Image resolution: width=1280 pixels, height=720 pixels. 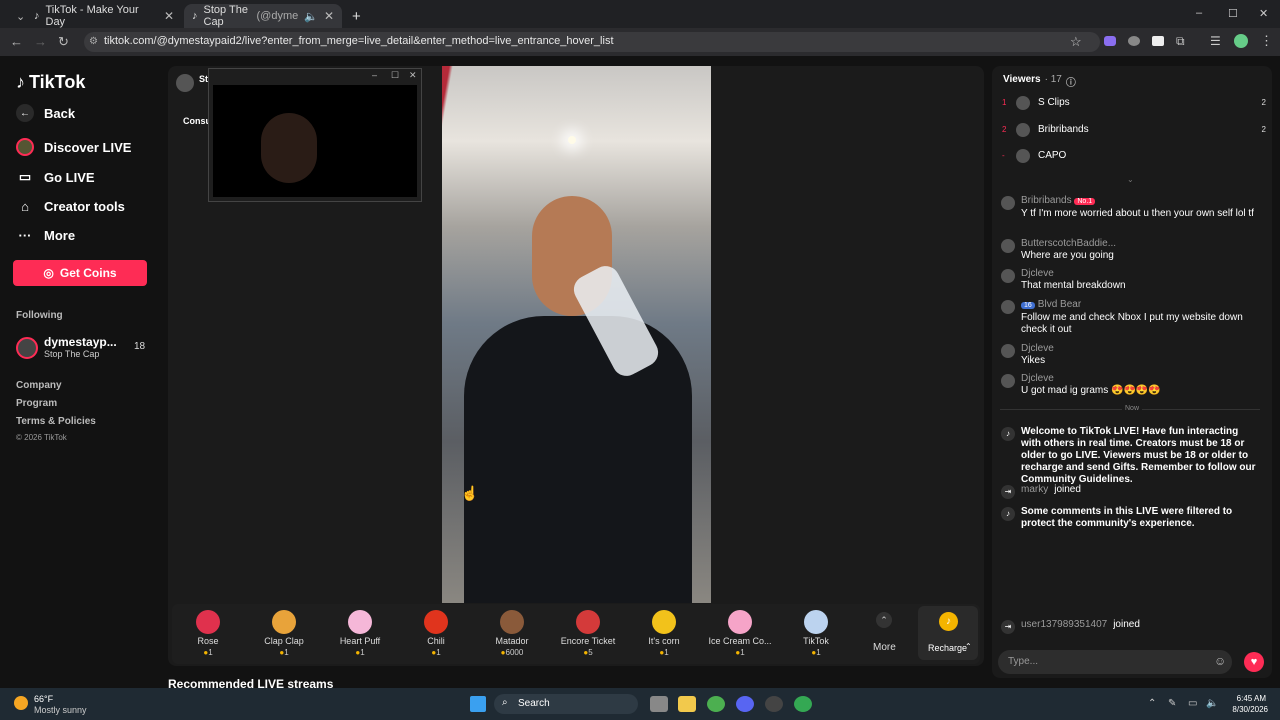 I want to click on close-window-button: ✕, so click(x=1263, y=13).